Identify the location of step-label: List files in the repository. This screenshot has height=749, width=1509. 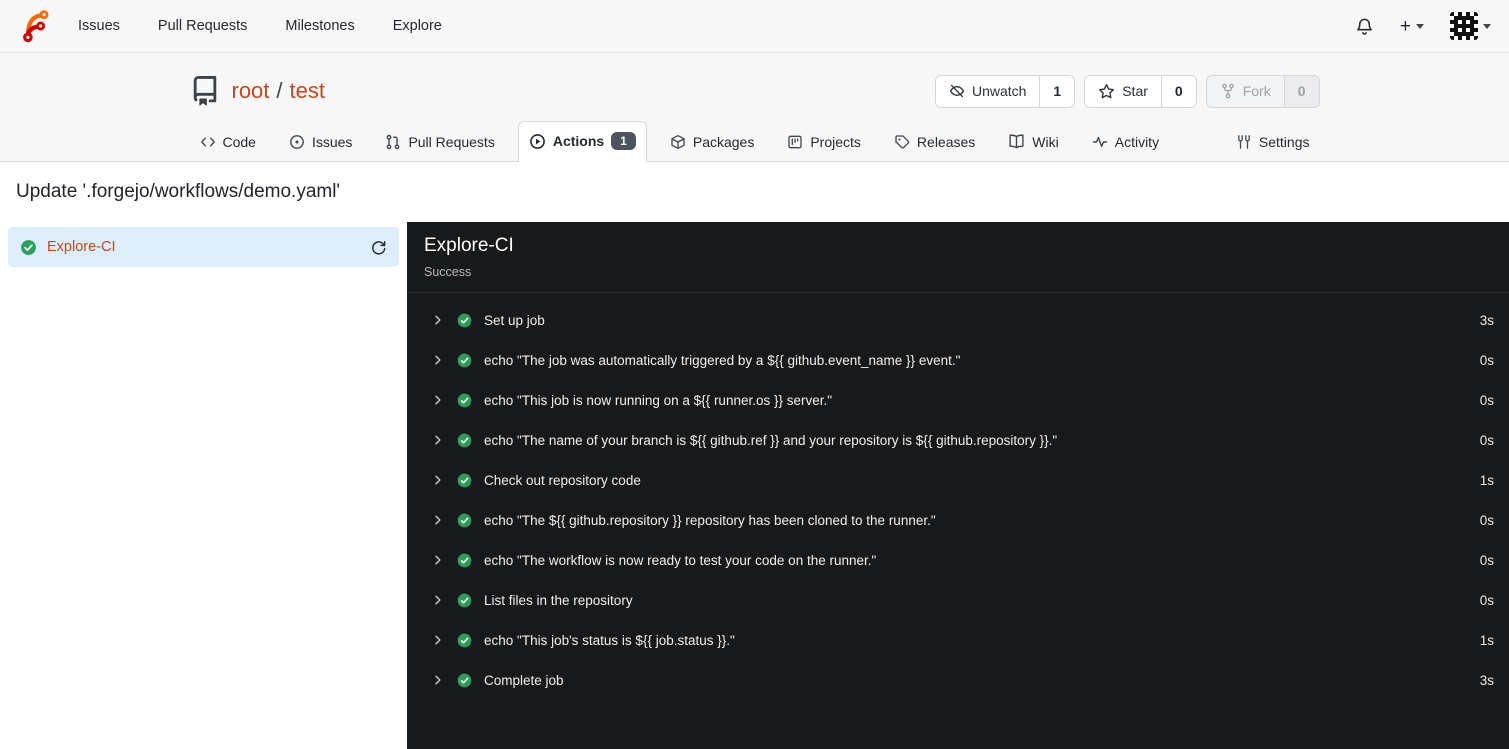
(558, 600).